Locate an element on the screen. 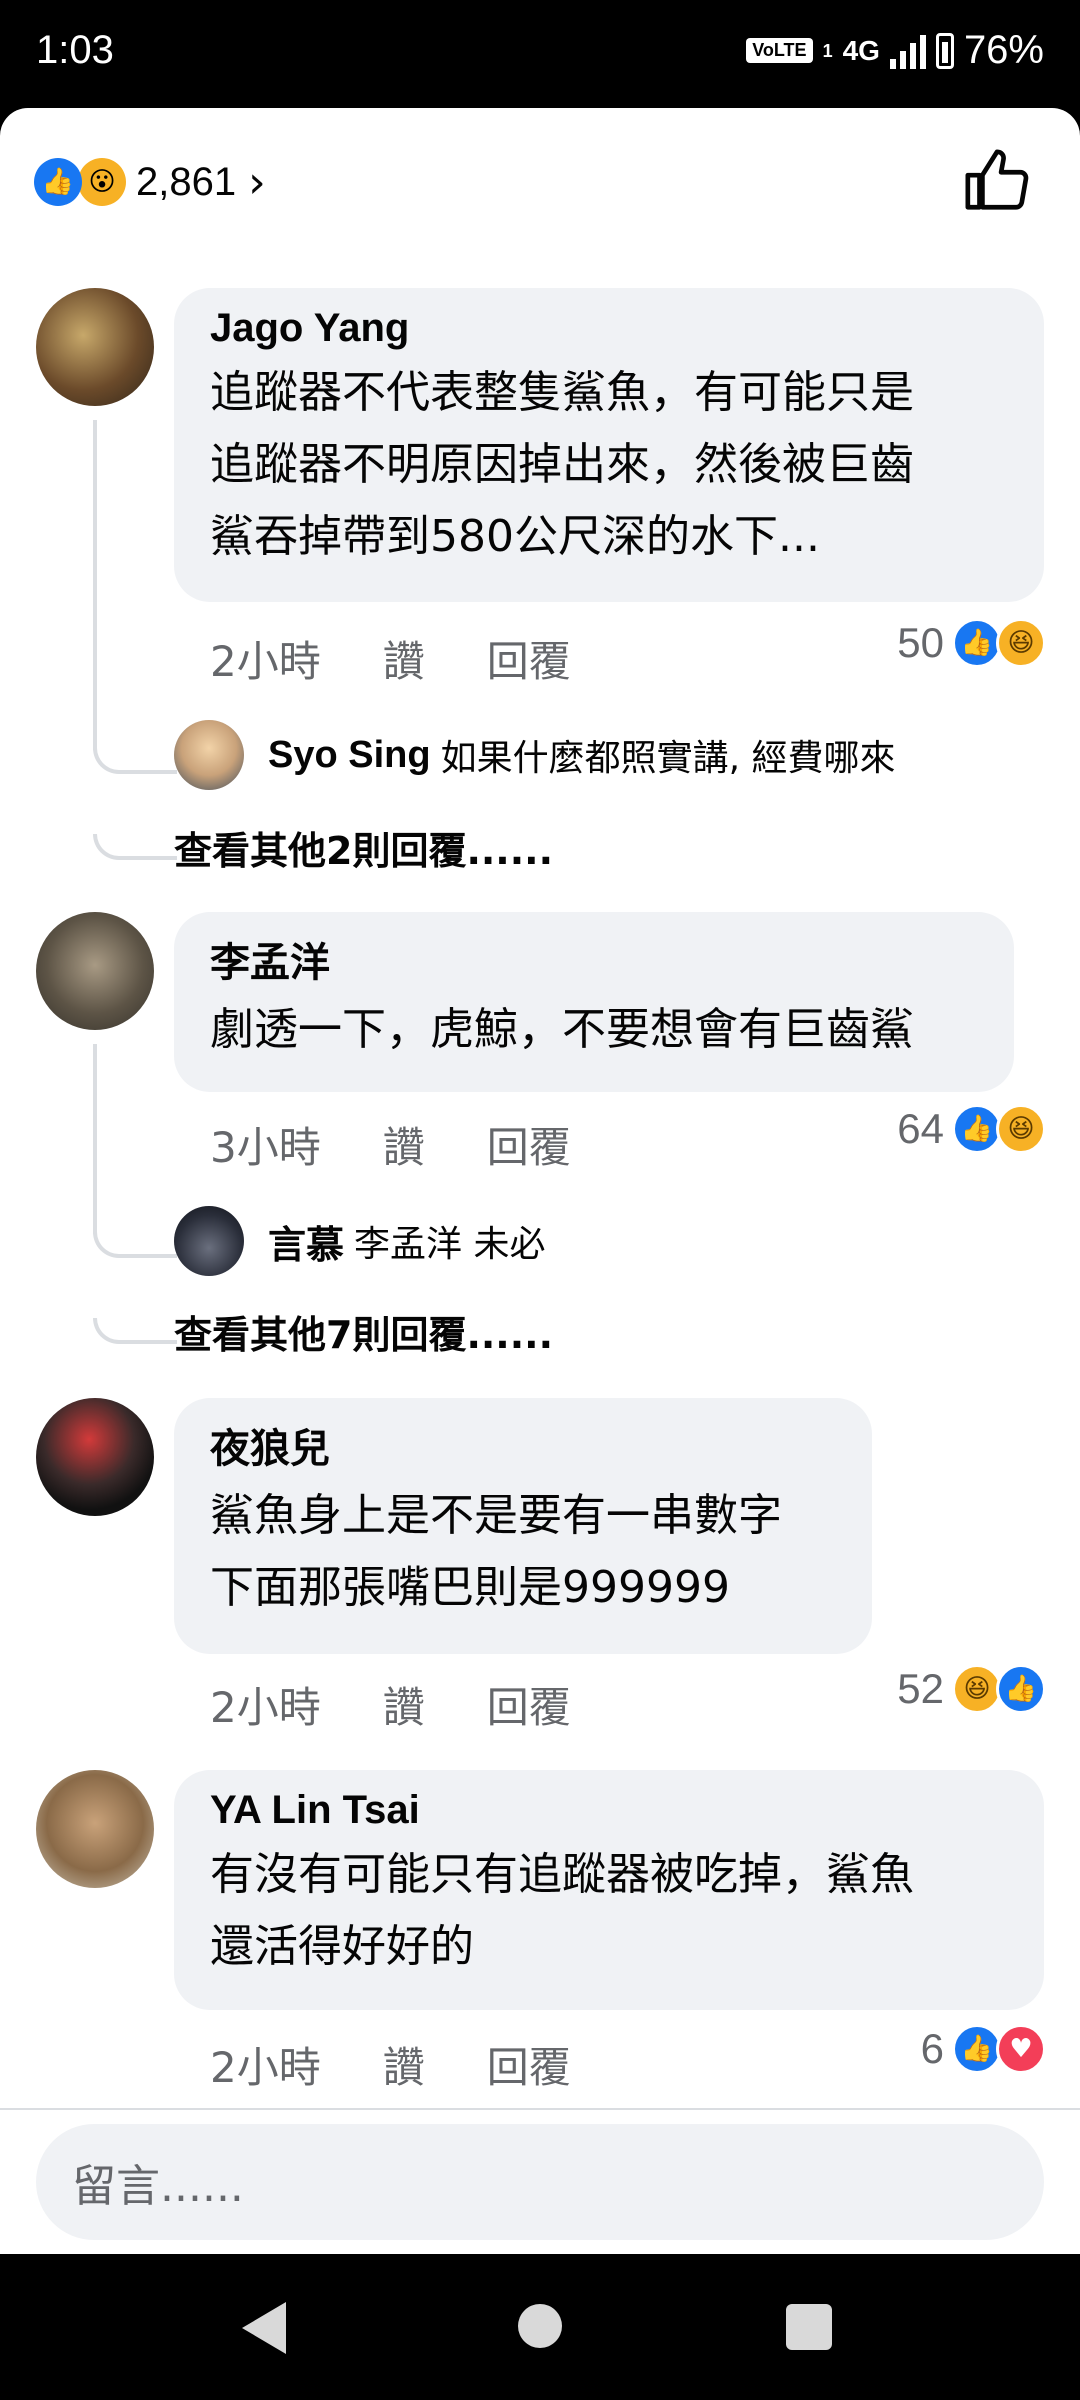 The image size is (1080, 2400). comment-actions: 3小時 讚 回覆 is located at coordinates (390, 1144).